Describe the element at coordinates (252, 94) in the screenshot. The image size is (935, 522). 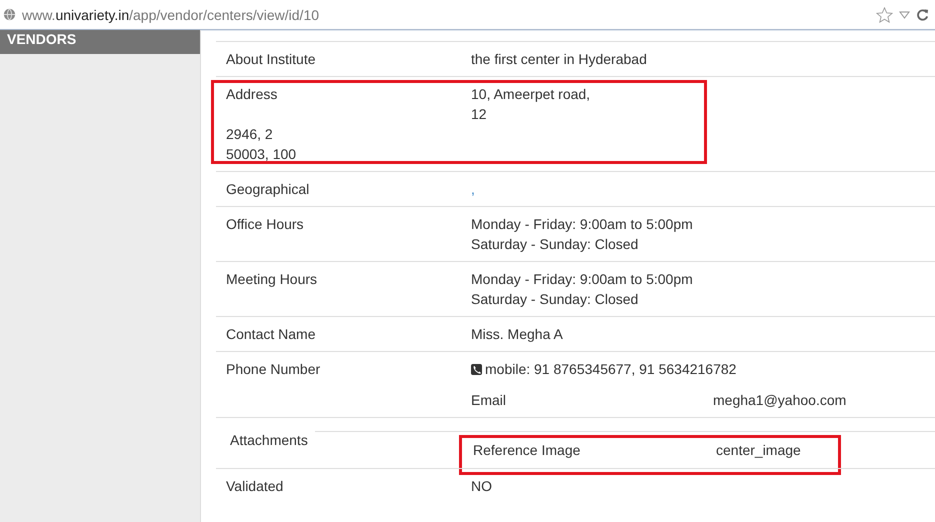
I see `row-label: Address` at that location.